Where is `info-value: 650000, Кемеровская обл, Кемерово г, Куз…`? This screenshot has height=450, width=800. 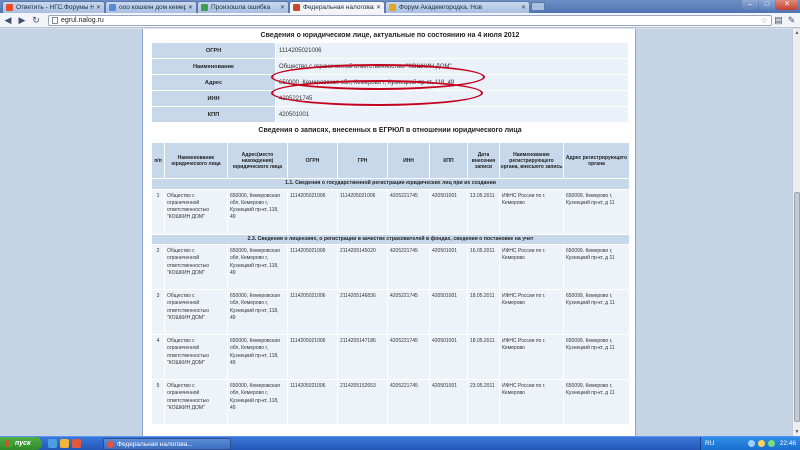
info-value: 650000, Кемеровская обл, Кемерово г, Куз… is located at coordinates (452, 82).